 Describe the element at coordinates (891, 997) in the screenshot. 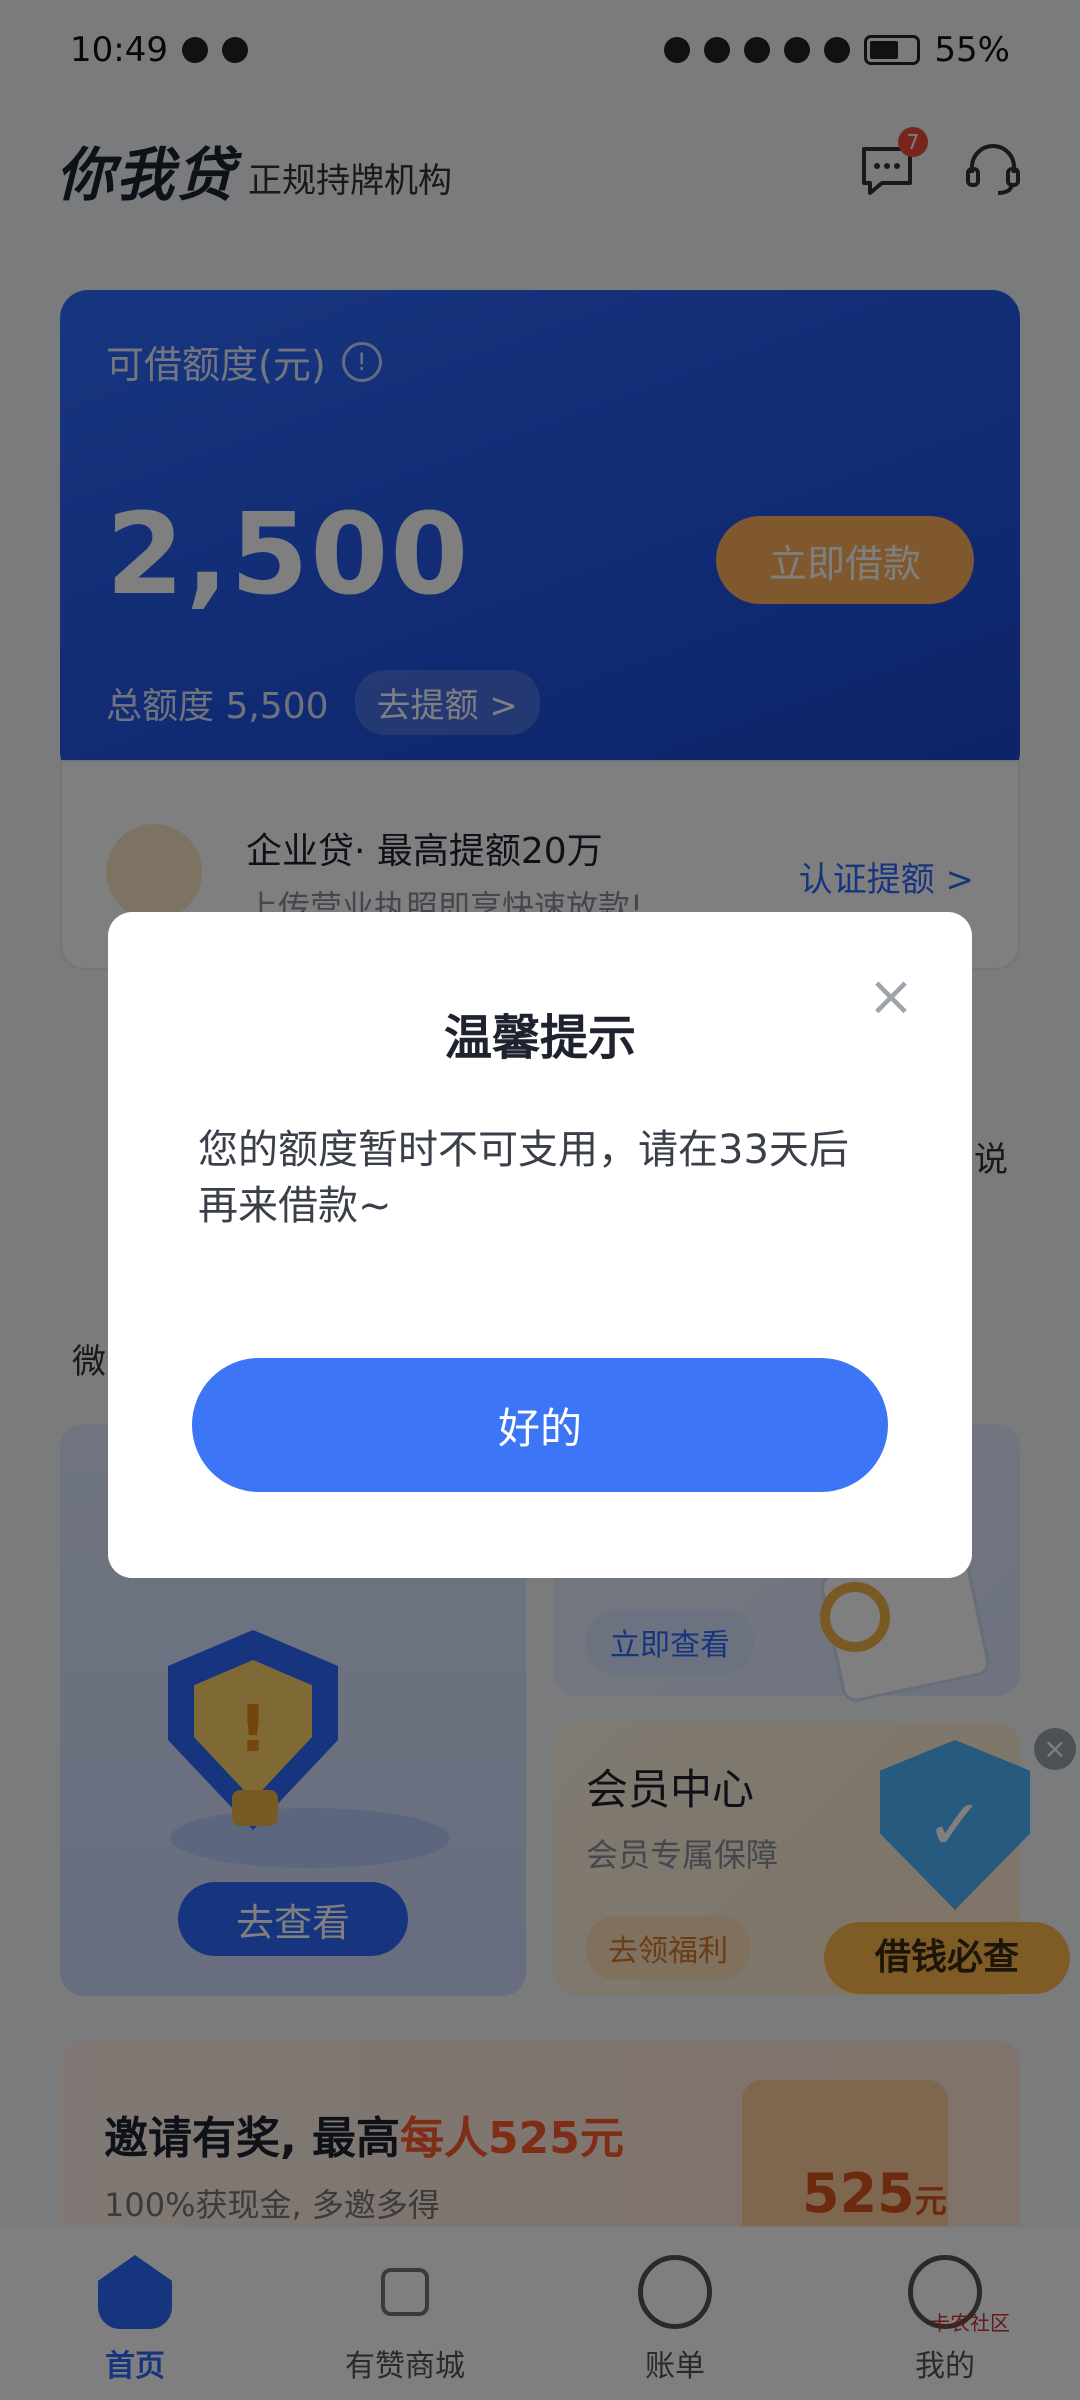

I see `close-icon: ×` at that location.